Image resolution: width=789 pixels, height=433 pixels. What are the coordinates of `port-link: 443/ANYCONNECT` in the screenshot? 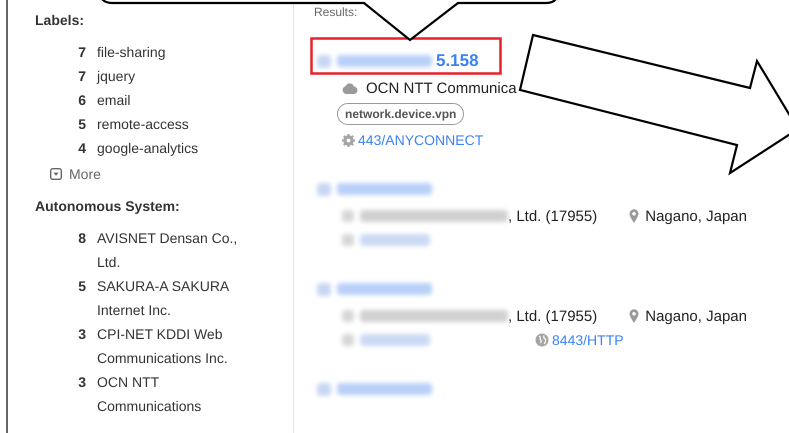 It's located at (413, 140).